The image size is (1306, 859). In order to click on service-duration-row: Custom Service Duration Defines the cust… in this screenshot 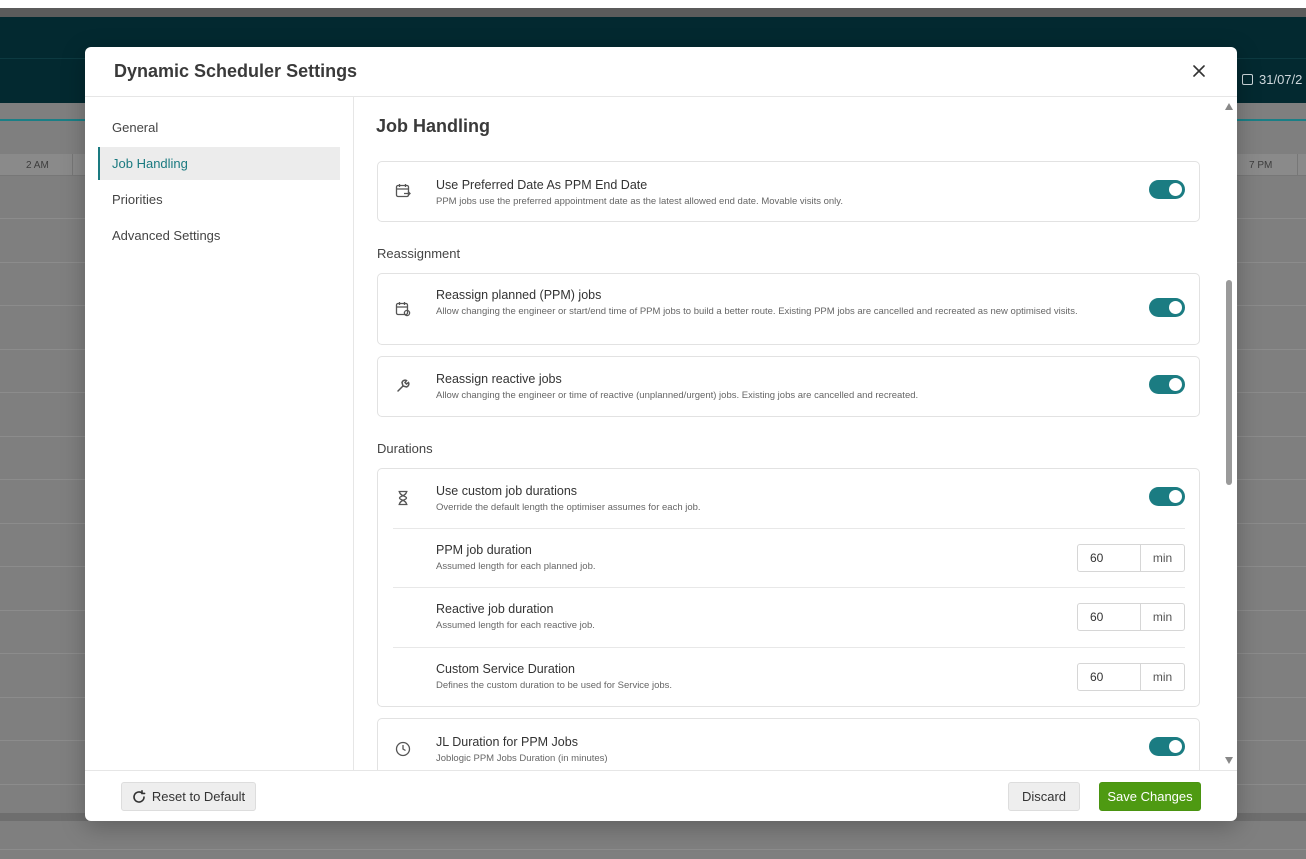, I will do `click(788, 677)`.